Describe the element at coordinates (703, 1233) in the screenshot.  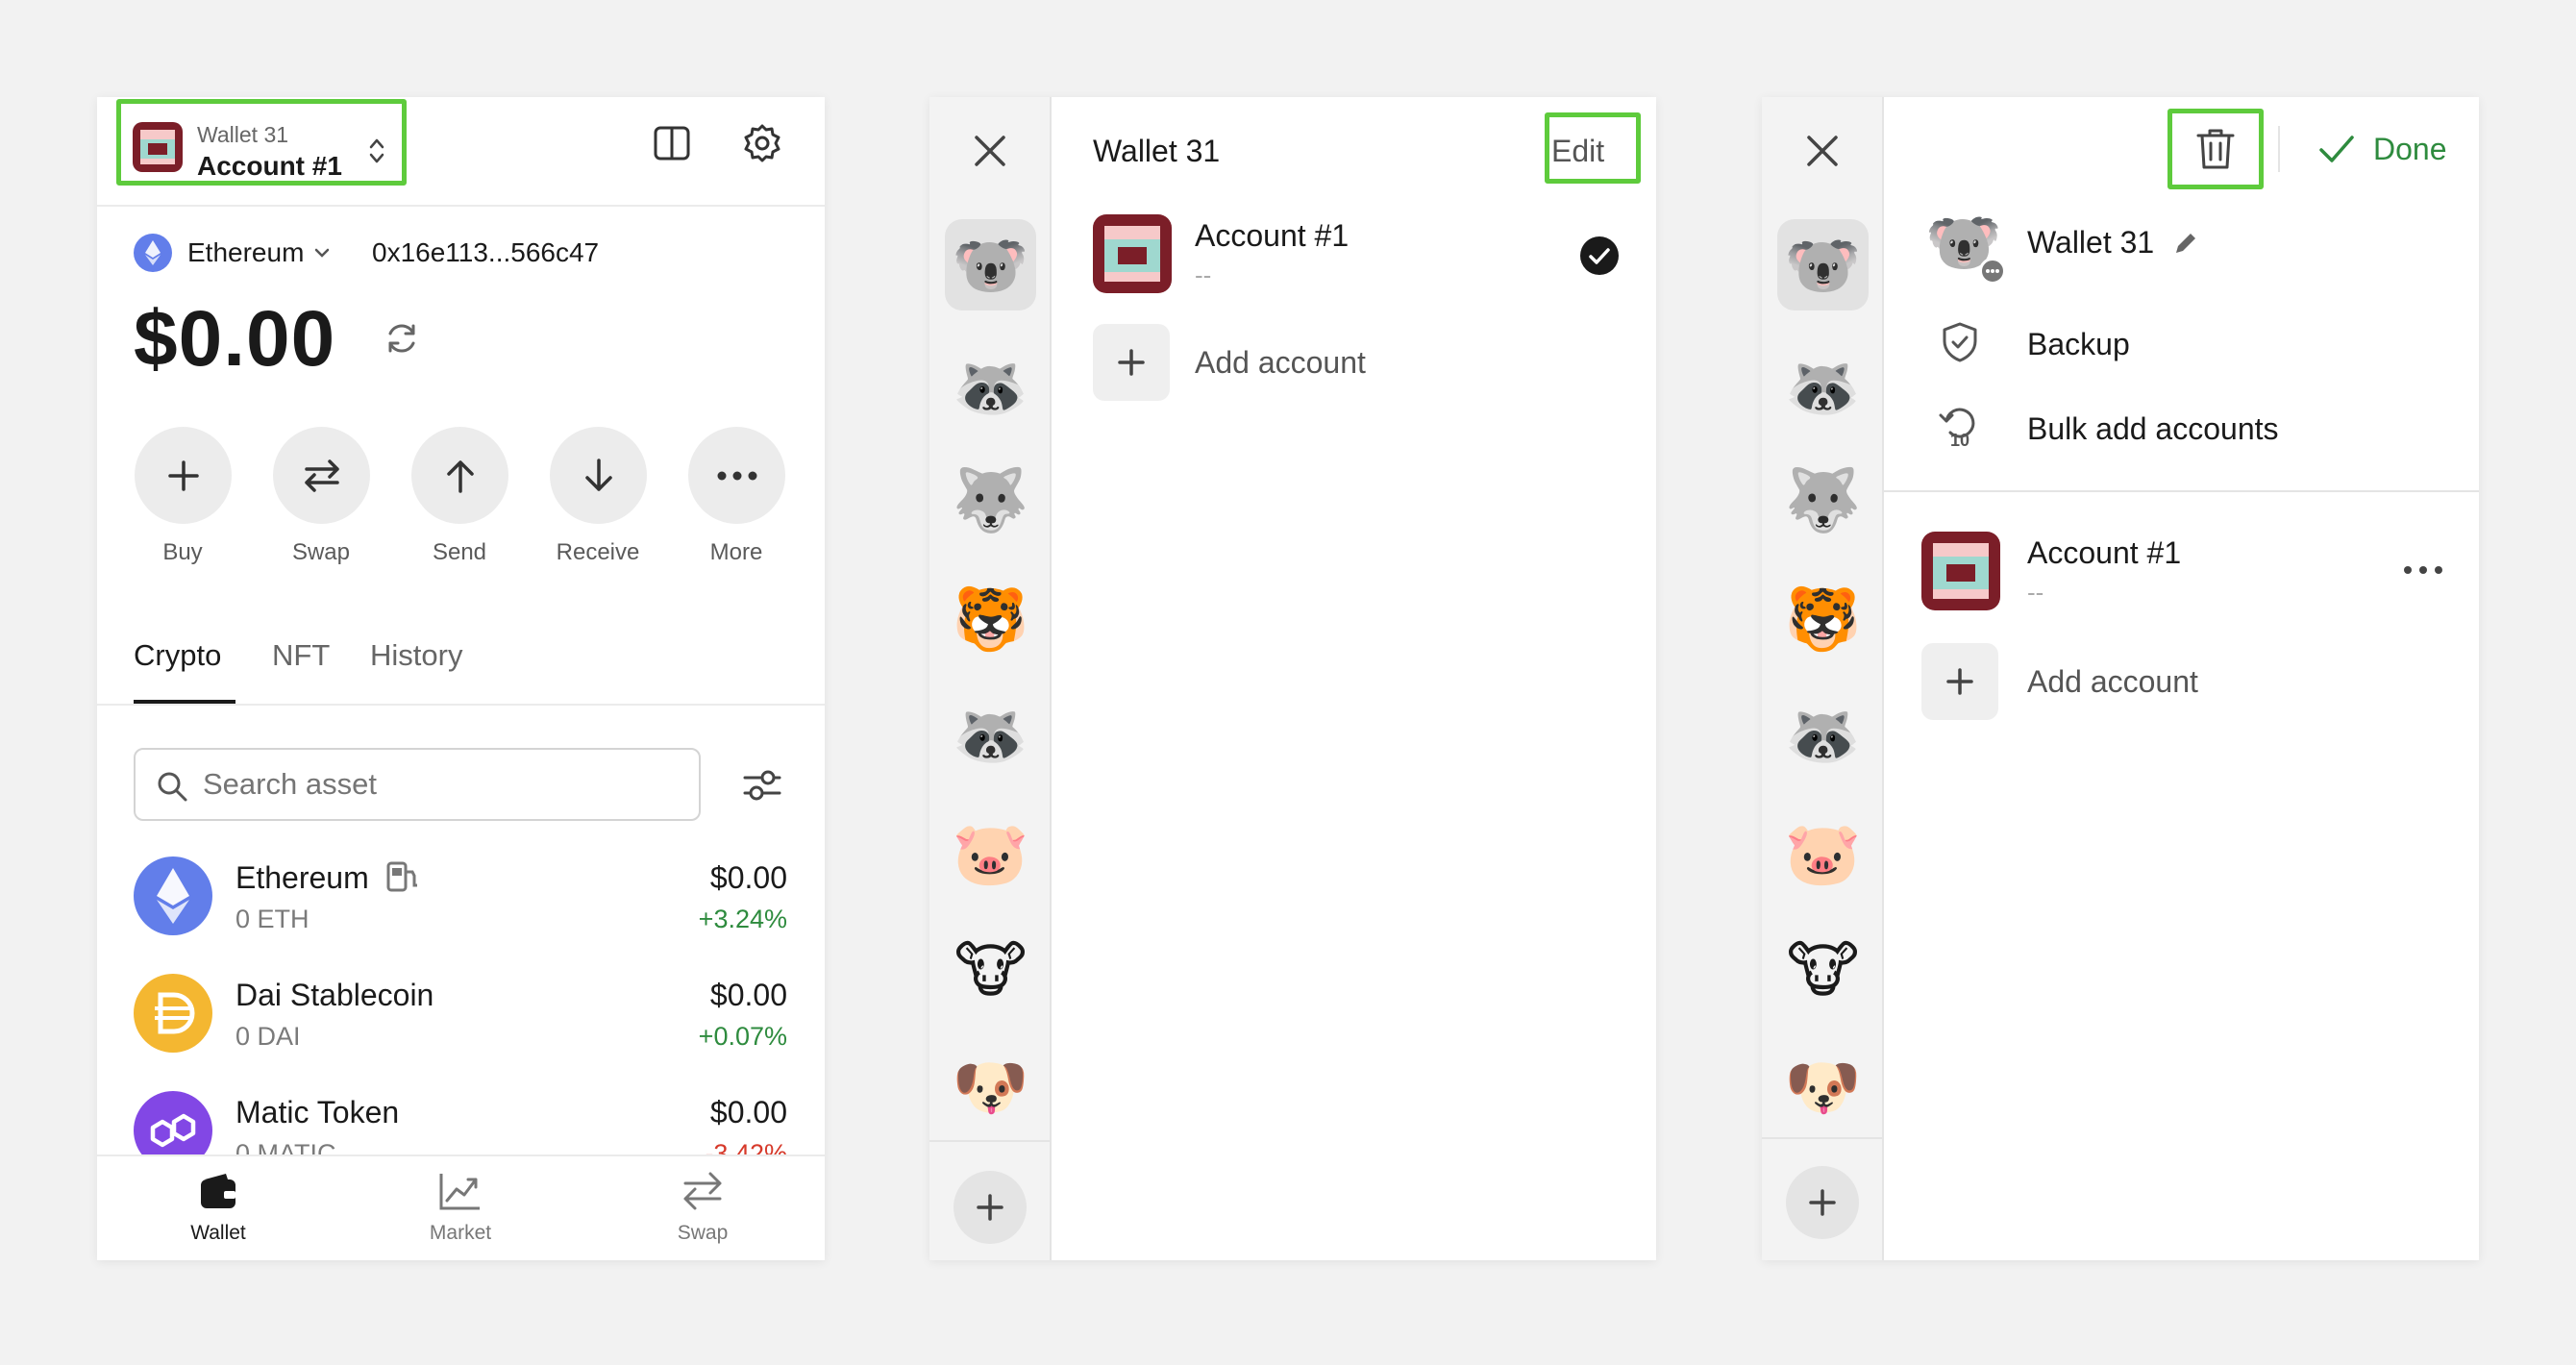
I see `nav-swap-label: Swap` at that location.